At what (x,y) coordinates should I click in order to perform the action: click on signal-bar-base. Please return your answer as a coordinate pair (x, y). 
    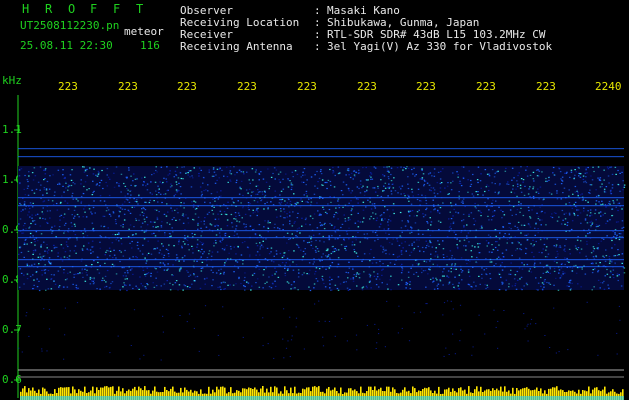
    Looking at the image, I should click on (322, 398).